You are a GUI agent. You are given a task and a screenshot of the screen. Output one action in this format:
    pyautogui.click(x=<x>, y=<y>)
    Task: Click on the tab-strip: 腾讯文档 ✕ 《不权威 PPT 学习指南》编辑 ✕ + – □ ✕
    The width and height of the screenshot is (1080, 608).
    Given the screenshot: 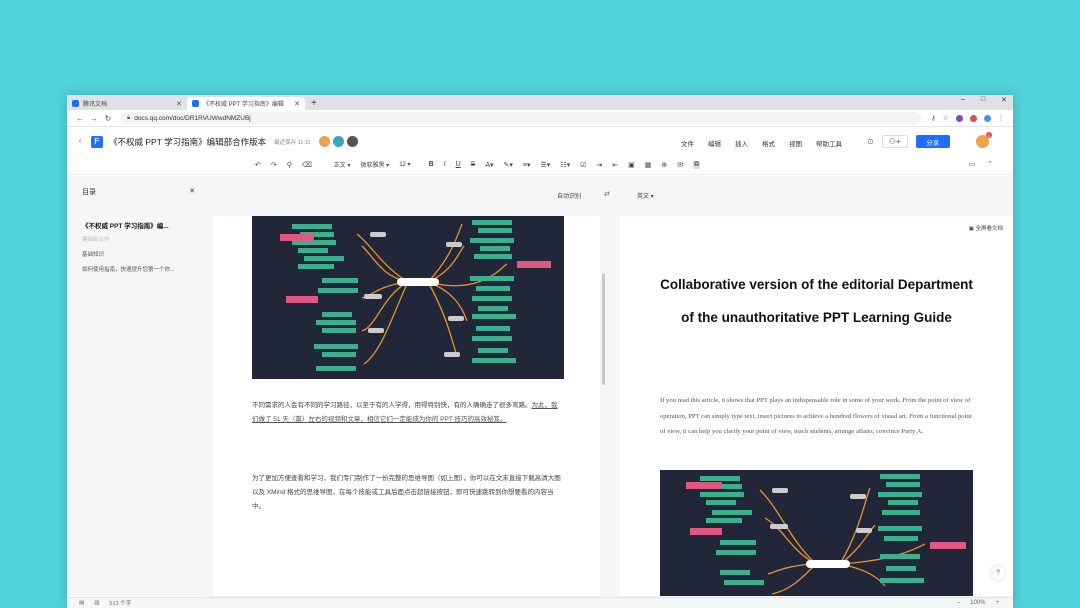 What is the action you would take?
    pyautogui.click(x=540, y=102)
    